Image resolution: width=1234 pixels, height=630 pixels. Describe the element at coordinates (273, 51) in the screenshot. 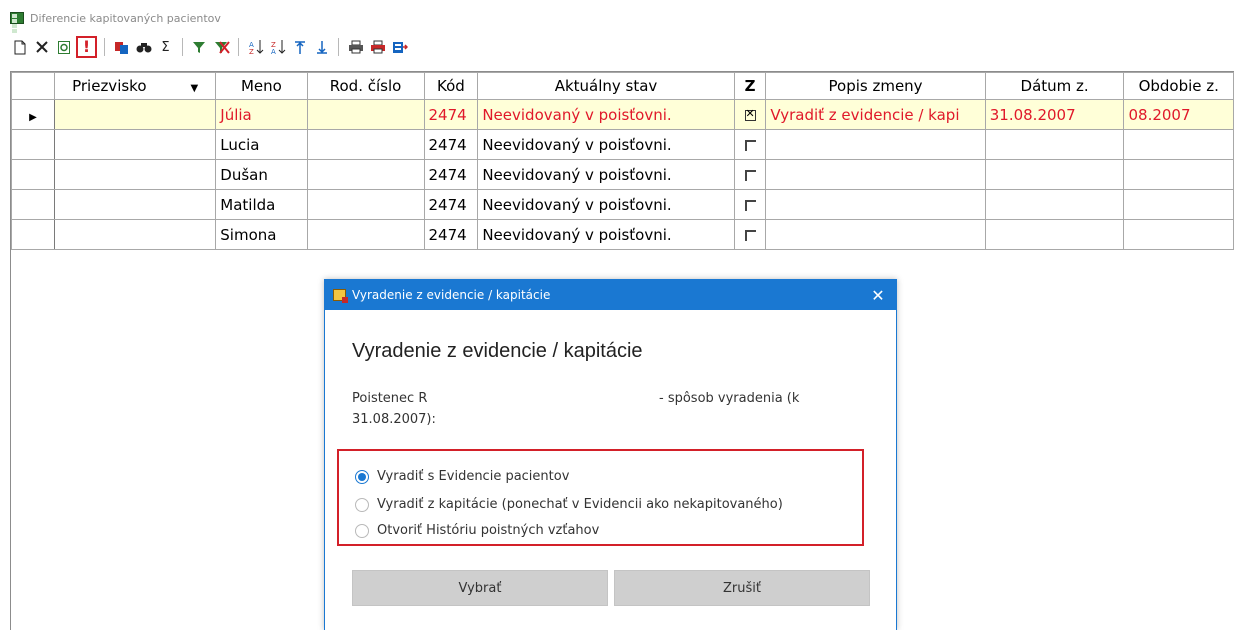

I see `svg-text: A` at that location.